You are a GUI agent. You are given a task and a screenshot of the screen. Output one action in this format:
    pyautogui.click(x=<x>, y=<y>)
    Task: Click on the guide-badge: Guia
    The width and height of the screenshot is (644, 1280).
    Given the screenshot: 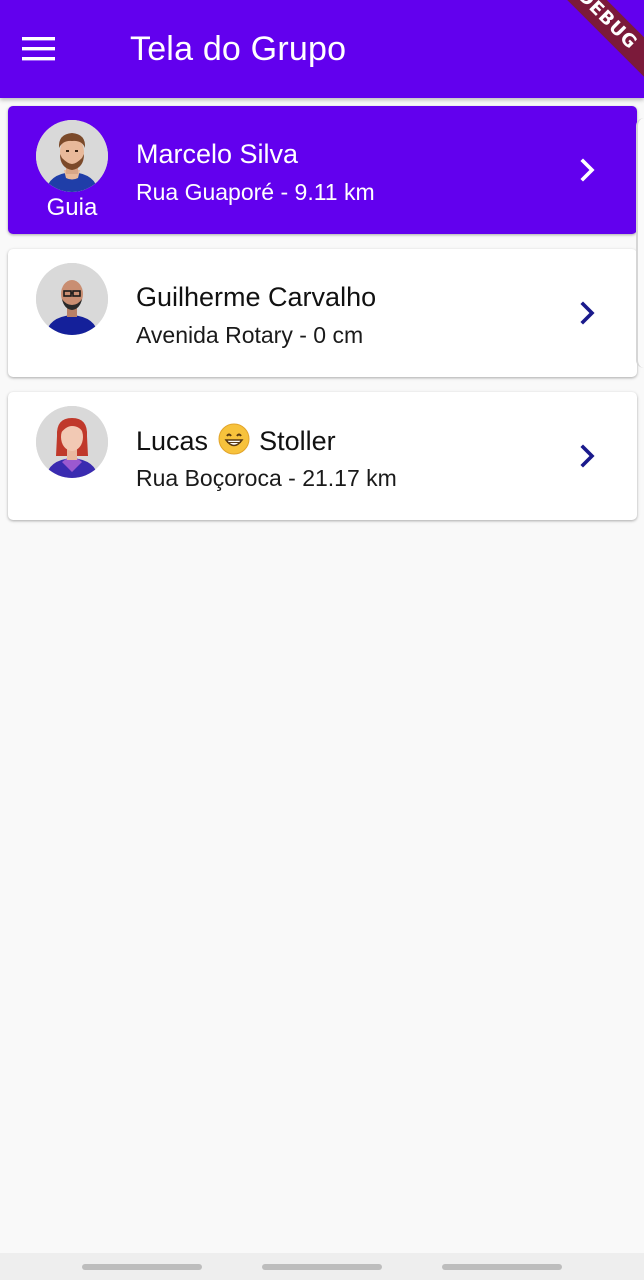 What is the action you would take?
    pyautogui.click(x=72, y=207)
    